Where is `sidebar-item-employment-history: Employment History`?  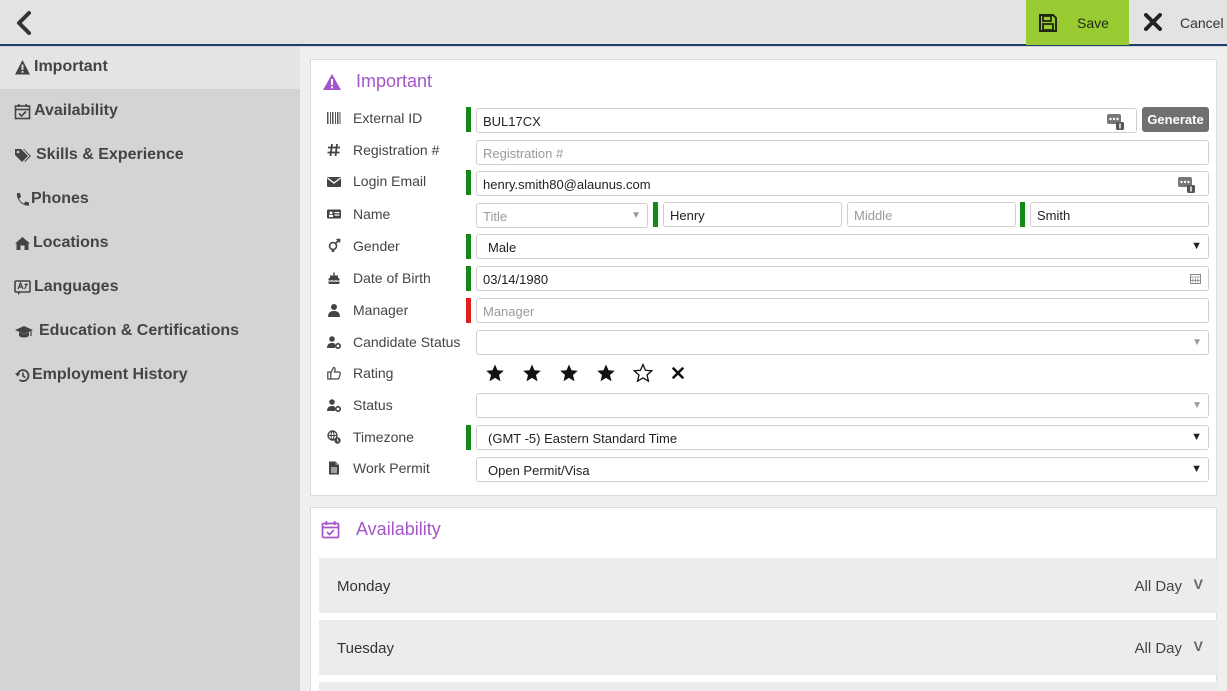 sidebar-item-employment-history: Employment History is located at coordinates (150, 376).